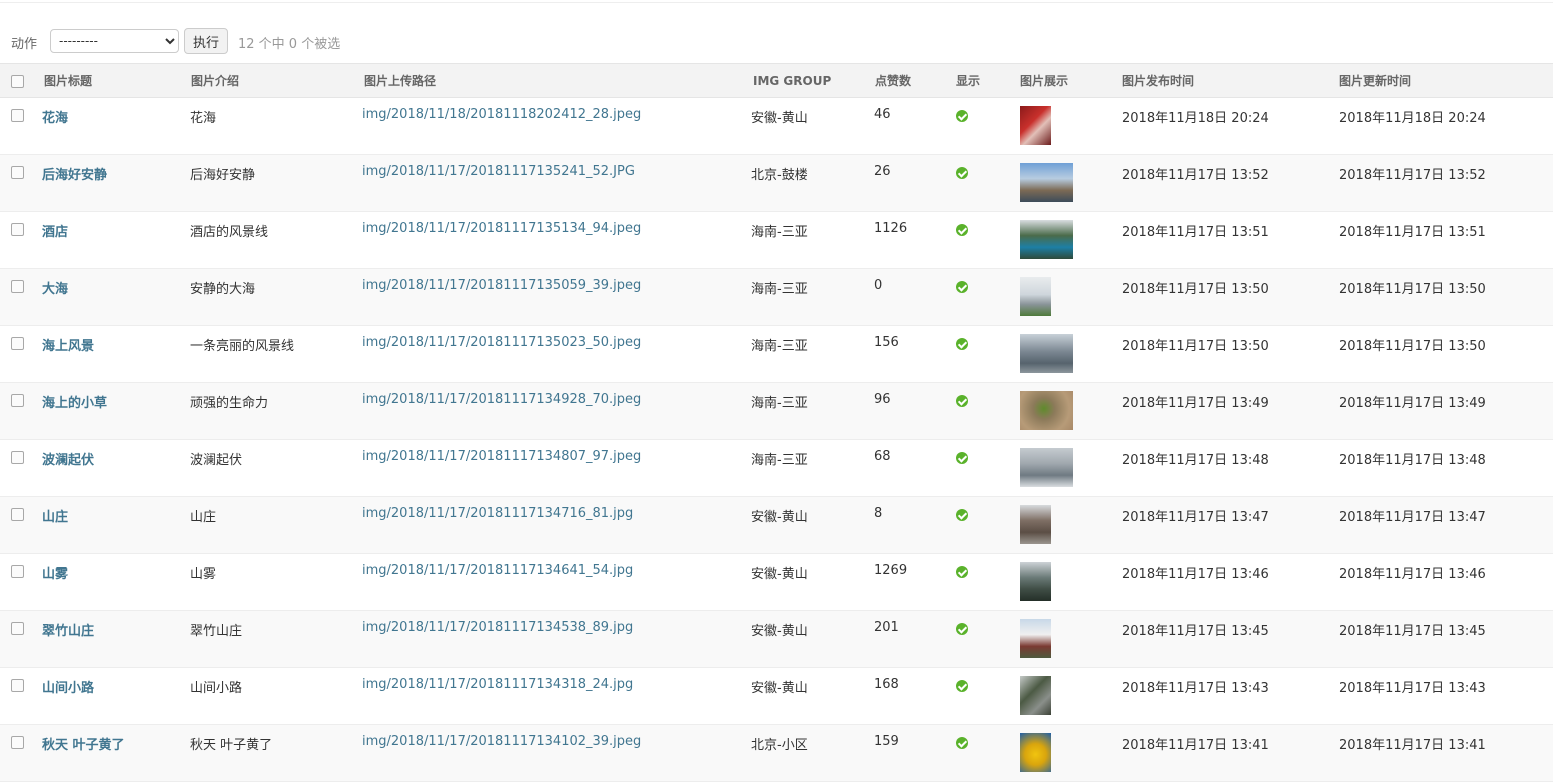  Describe the element at coordinates (497, 684) in the screenshot. I see `path-link: img/2018/11/17/20181117134318_24.jpg` at that location.